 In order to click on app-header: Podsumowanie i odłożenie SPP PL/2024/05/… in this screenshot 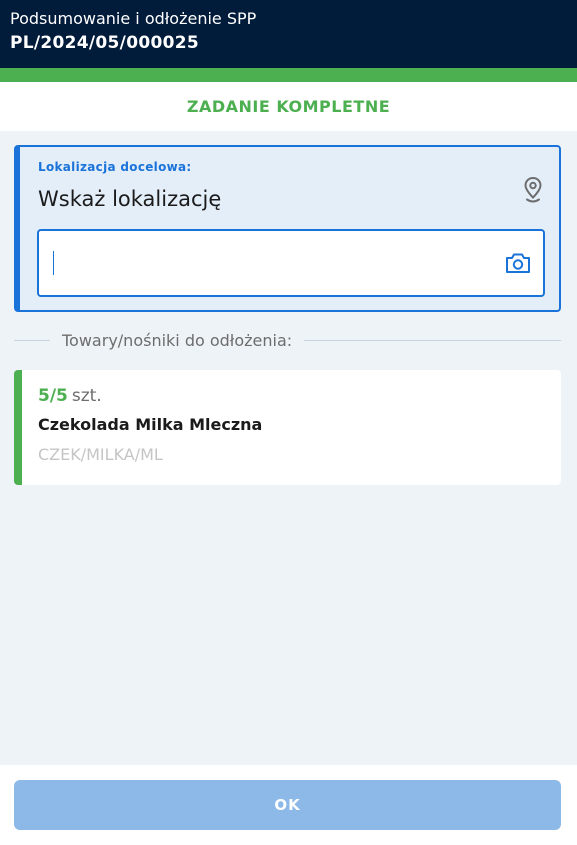, I will do `click(288, 34)`.